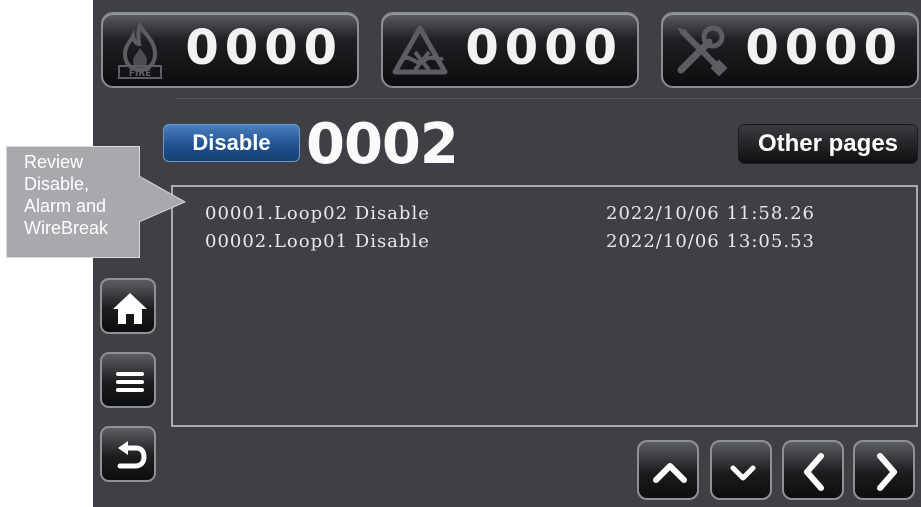 This screenshot has height=507, width=921. I want to click on home-button, so click(128, 306).